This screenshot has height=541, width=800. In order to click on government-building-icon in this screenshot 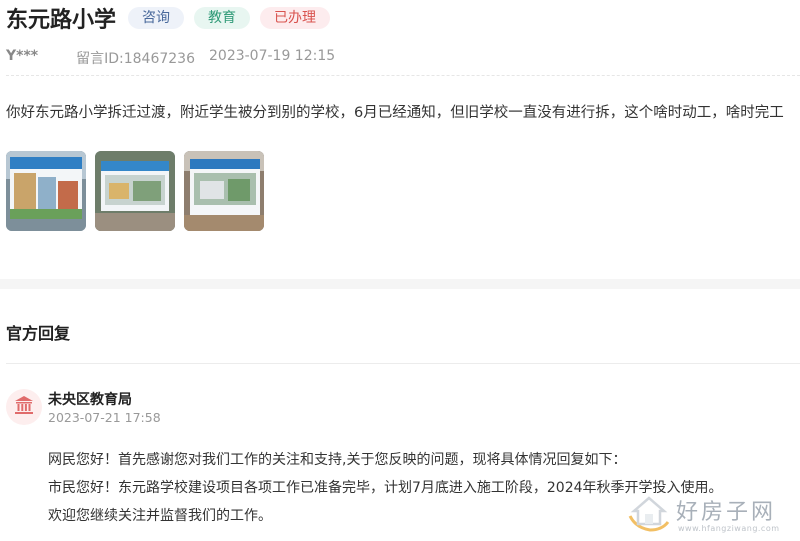, I will do `click(24, 407)`.